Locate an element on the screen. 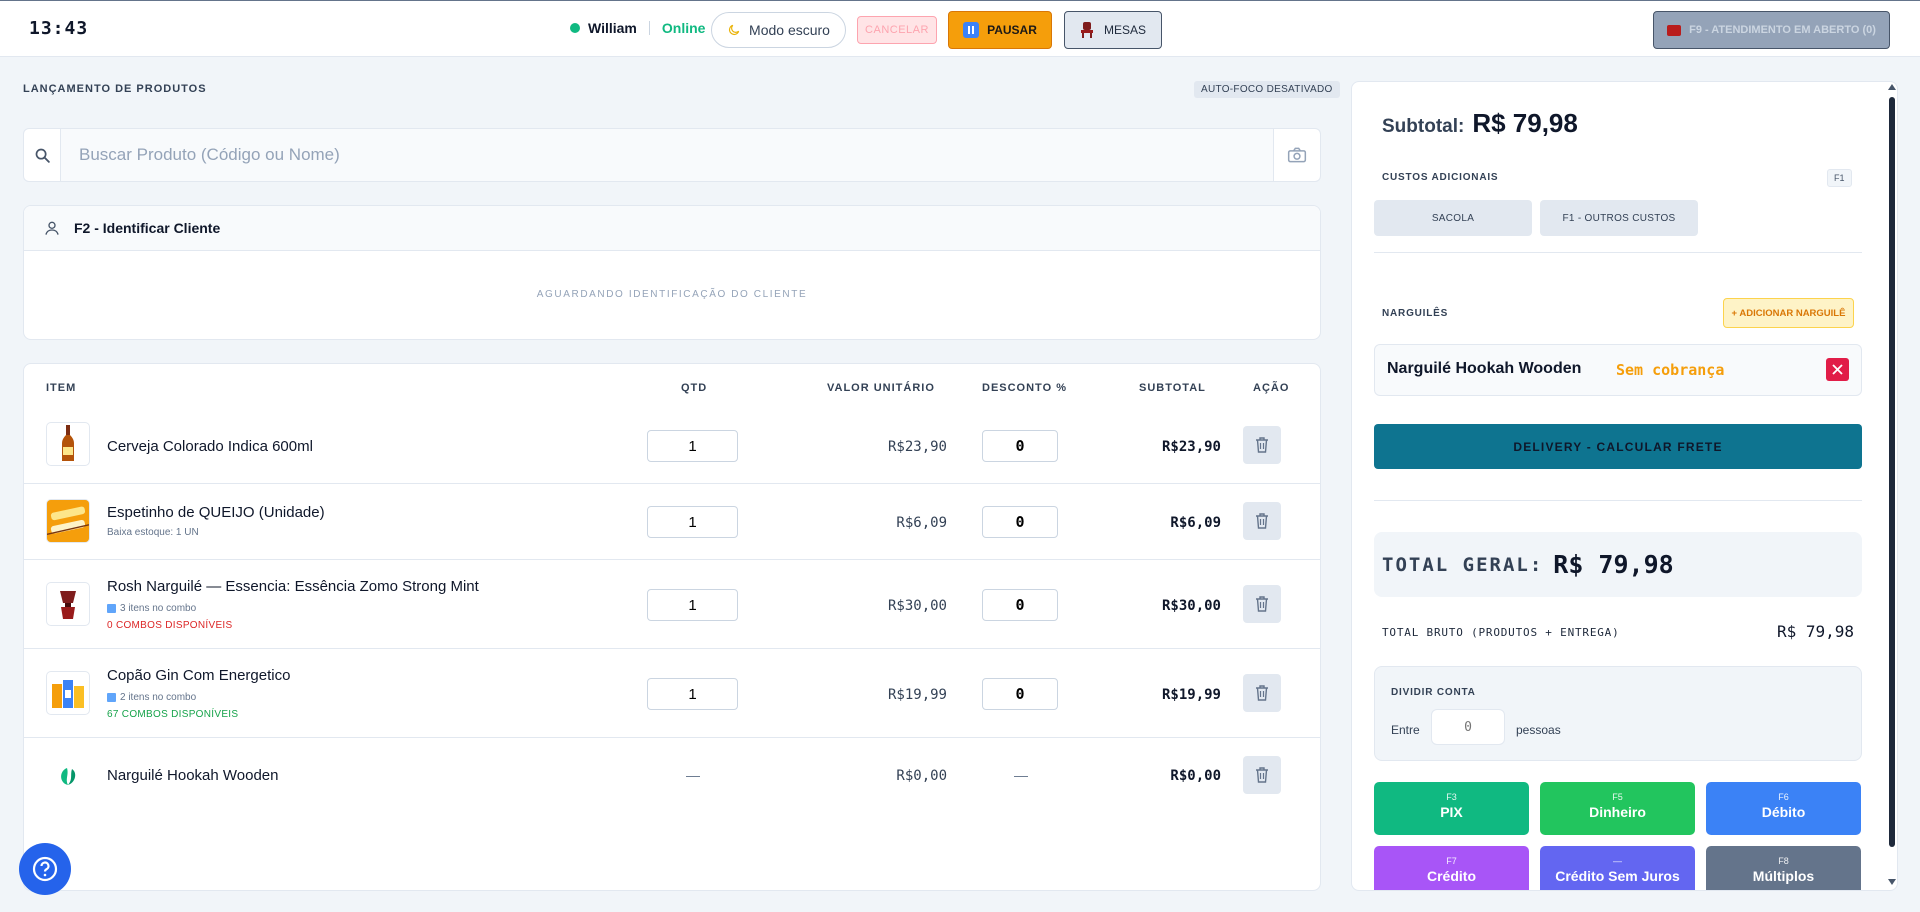 The width and height of the screenshot is (1920, 912). identify-client-button: F2 - Identificar Cliente is located at coordinates (672, 228).